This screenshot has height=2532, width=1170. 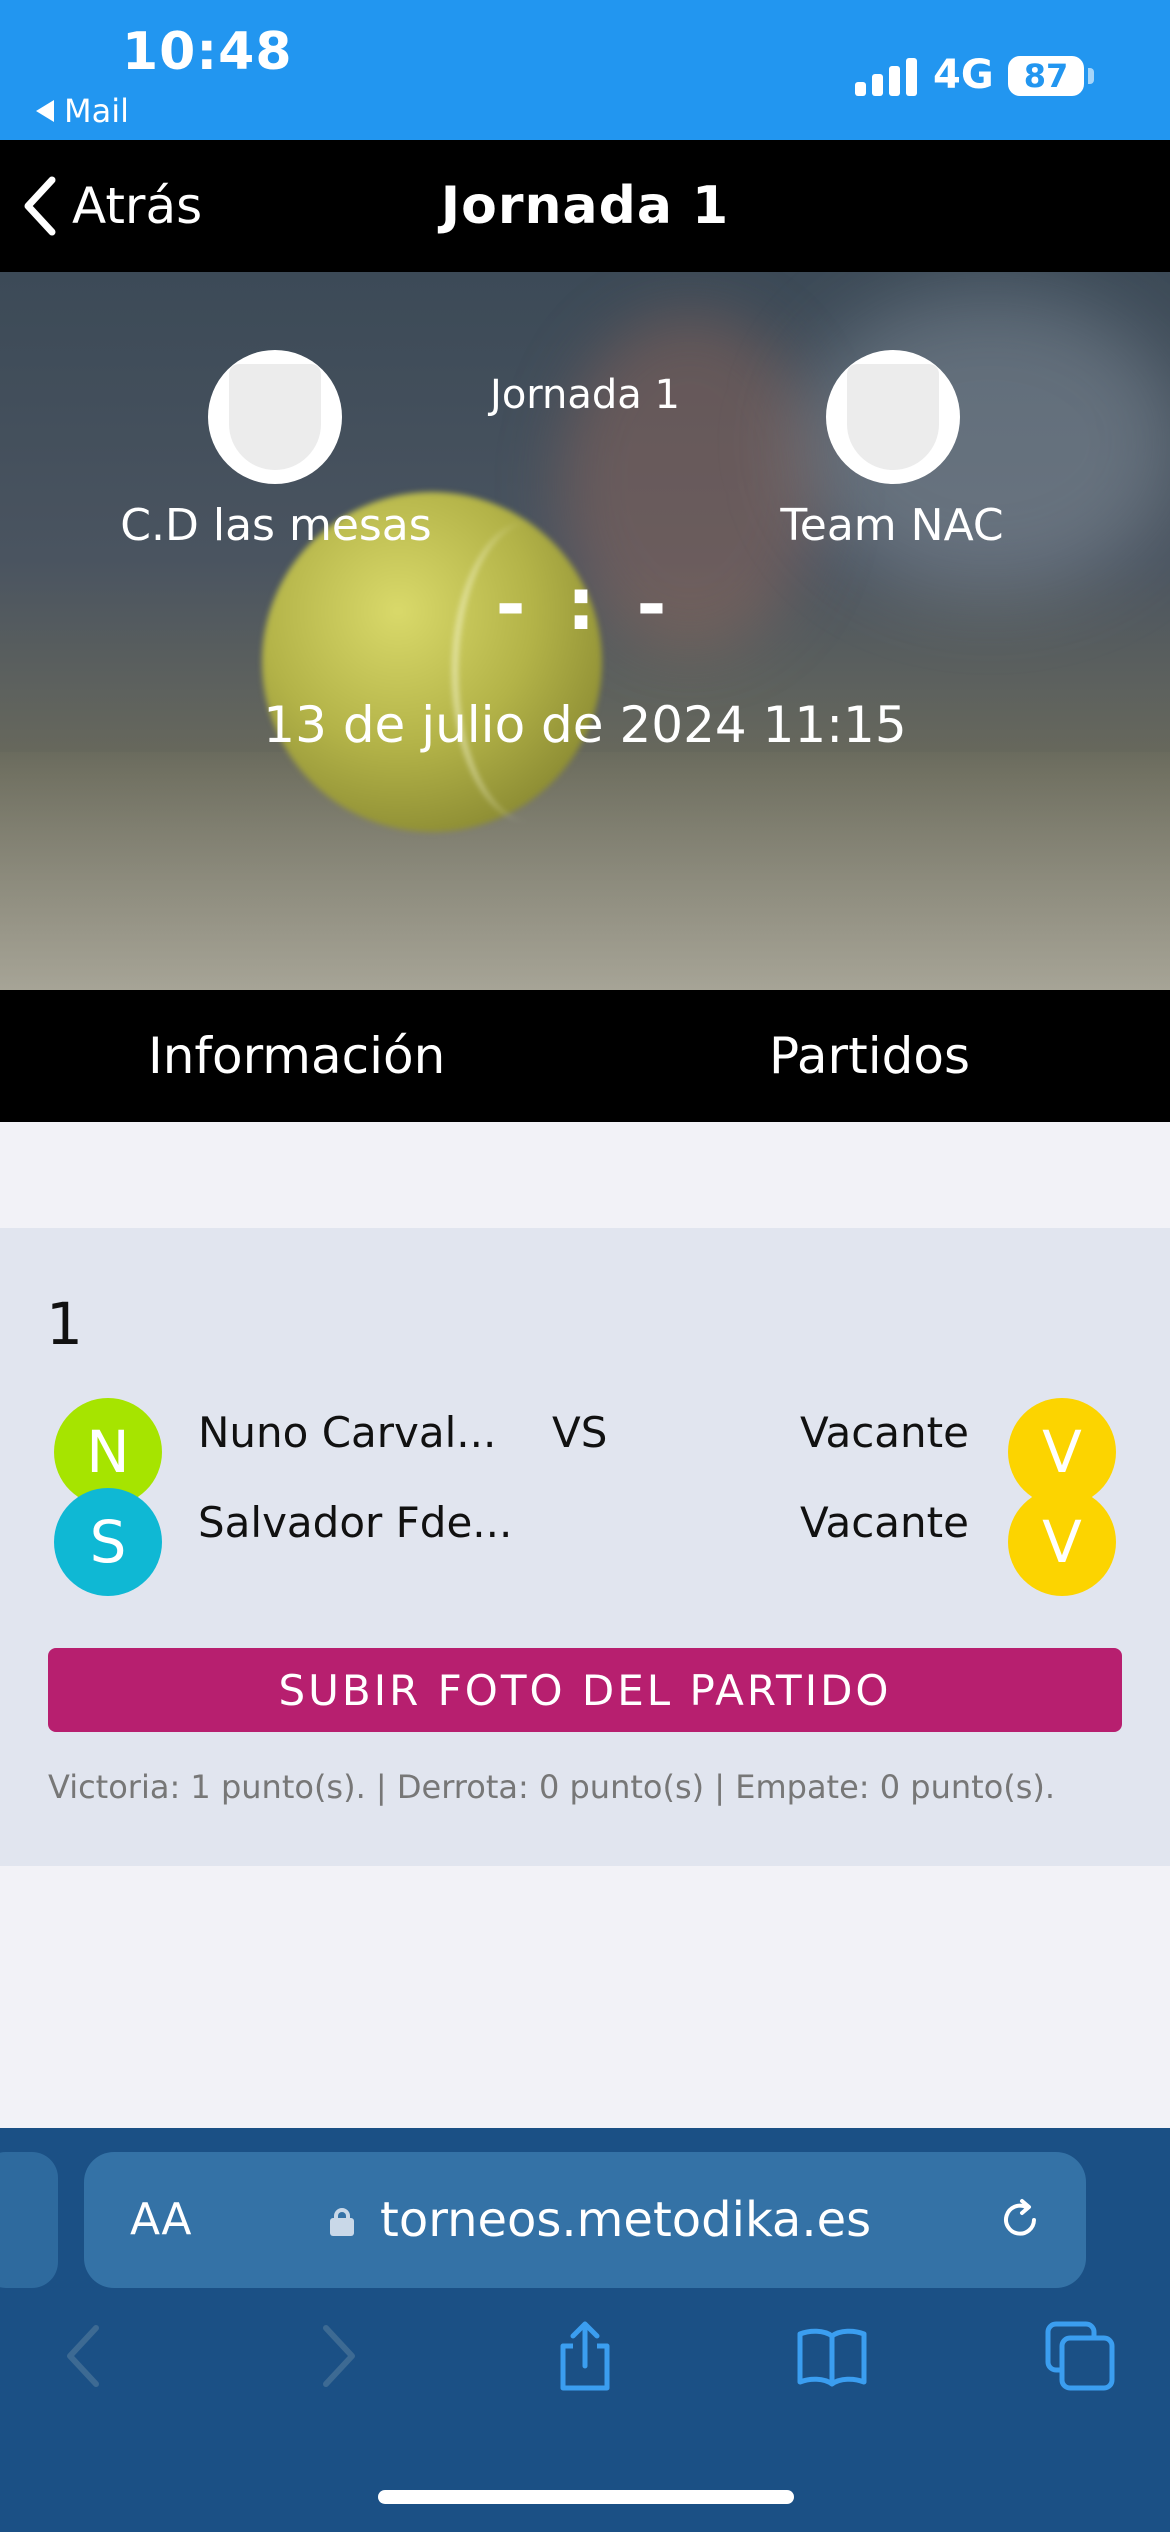 What do you see at coordinates (585, 725) in the screenshot?
I see `match-date: 13 de julio de 2024 11:15` at bounding box center [585, 725].